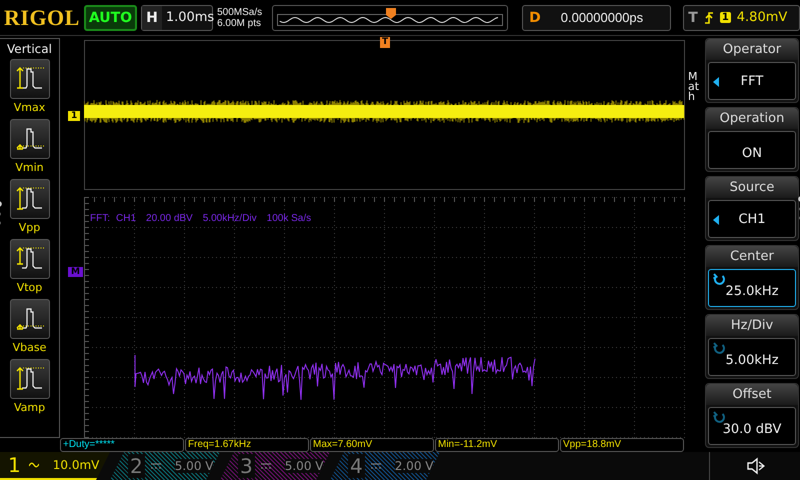  Describe the element at coordinates (602, 17) in the screenshot. I see `delay-value: 0.00000000ps` at that location.